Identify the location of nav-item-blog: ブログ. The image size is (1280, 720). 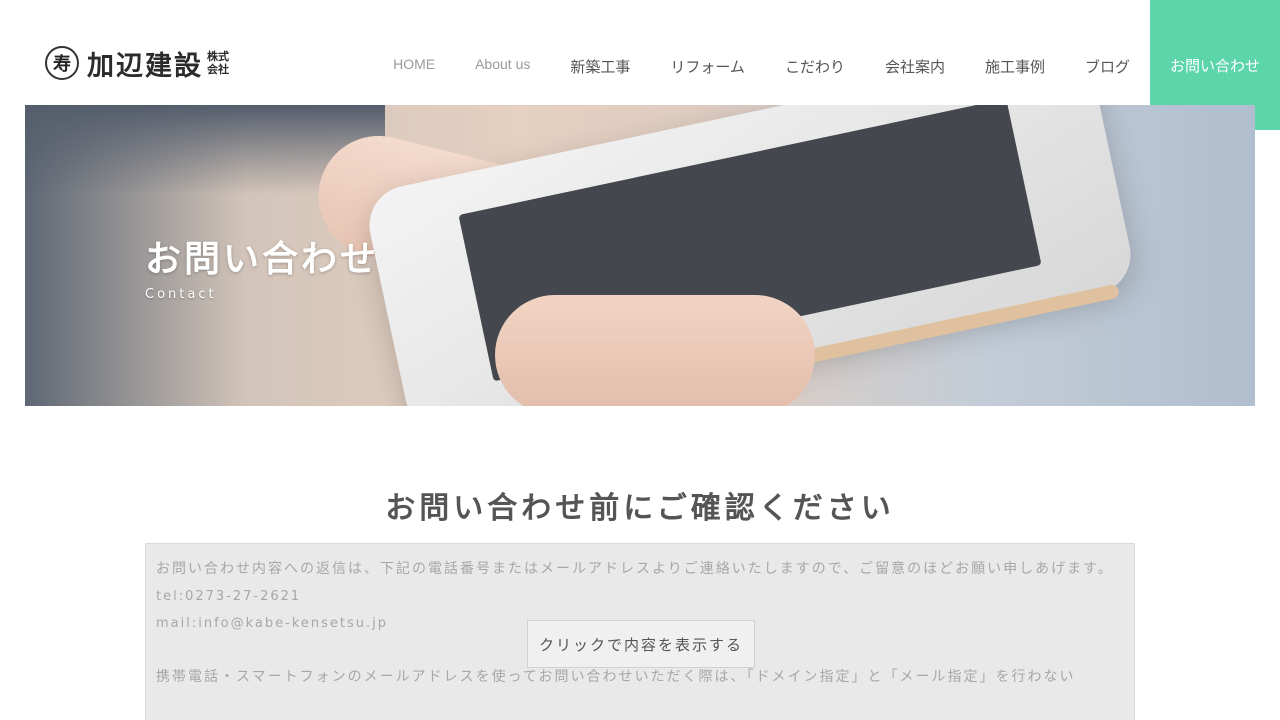
(1107, 66).